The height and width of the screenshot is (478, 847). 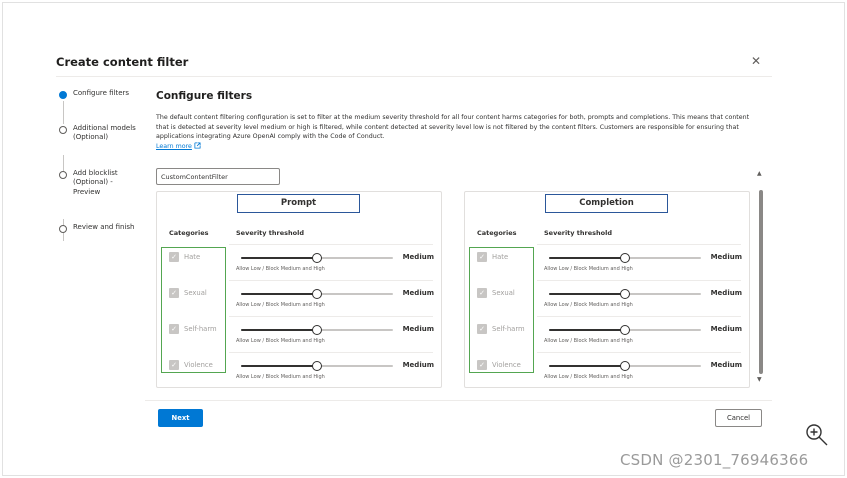 I want to click on cancel-button: Cancel, so click(x=738, y=418).